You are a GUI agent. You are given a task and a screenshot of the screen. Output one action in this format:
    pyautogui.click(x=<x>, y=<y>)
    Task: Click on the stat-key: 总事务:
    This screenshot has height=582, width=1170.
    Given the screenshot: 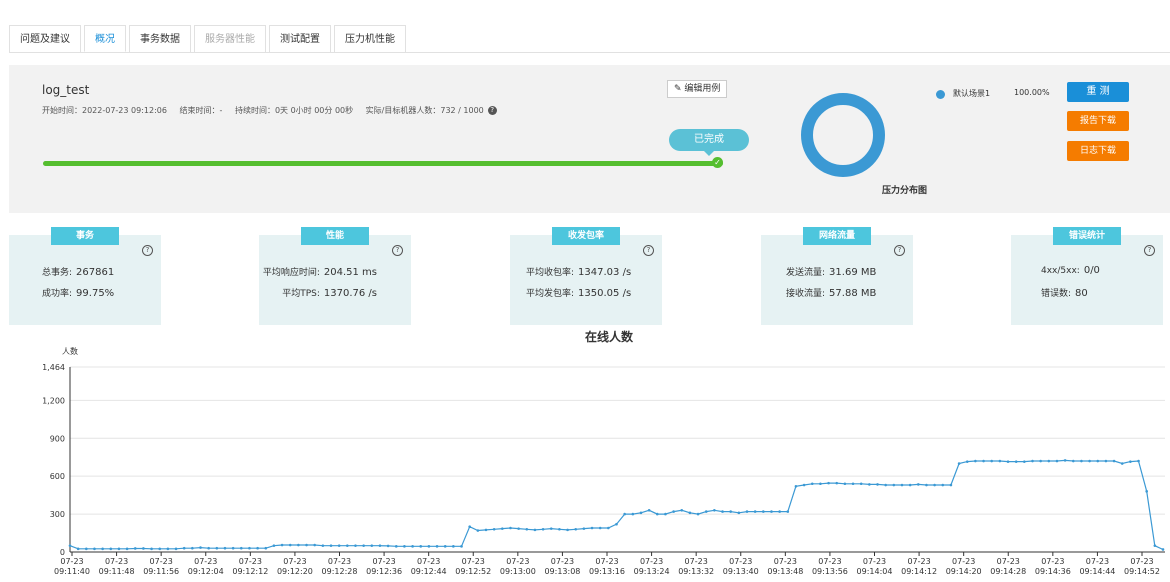 What is the action you would take?
    pyautogui.click(x=57, y=273)
    